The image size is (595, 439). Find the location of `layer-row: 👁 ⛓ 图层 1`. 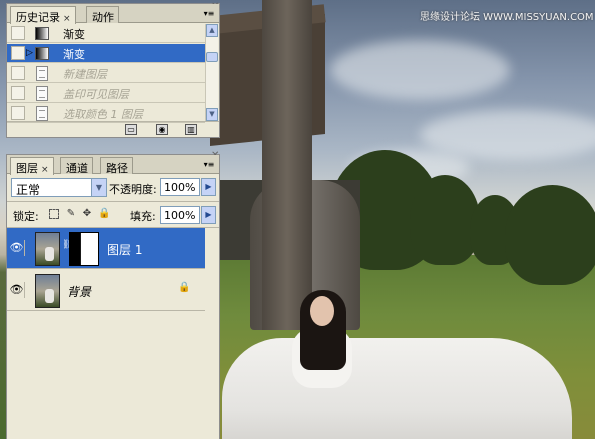

layer-row: 👁 ⛓ 图层 1 is located at coordinates (106, 248).